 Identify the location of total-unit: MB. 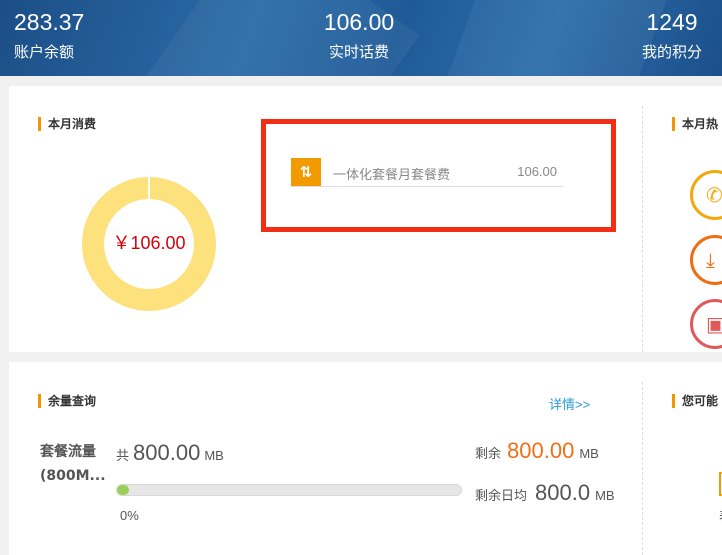
(214, 455).